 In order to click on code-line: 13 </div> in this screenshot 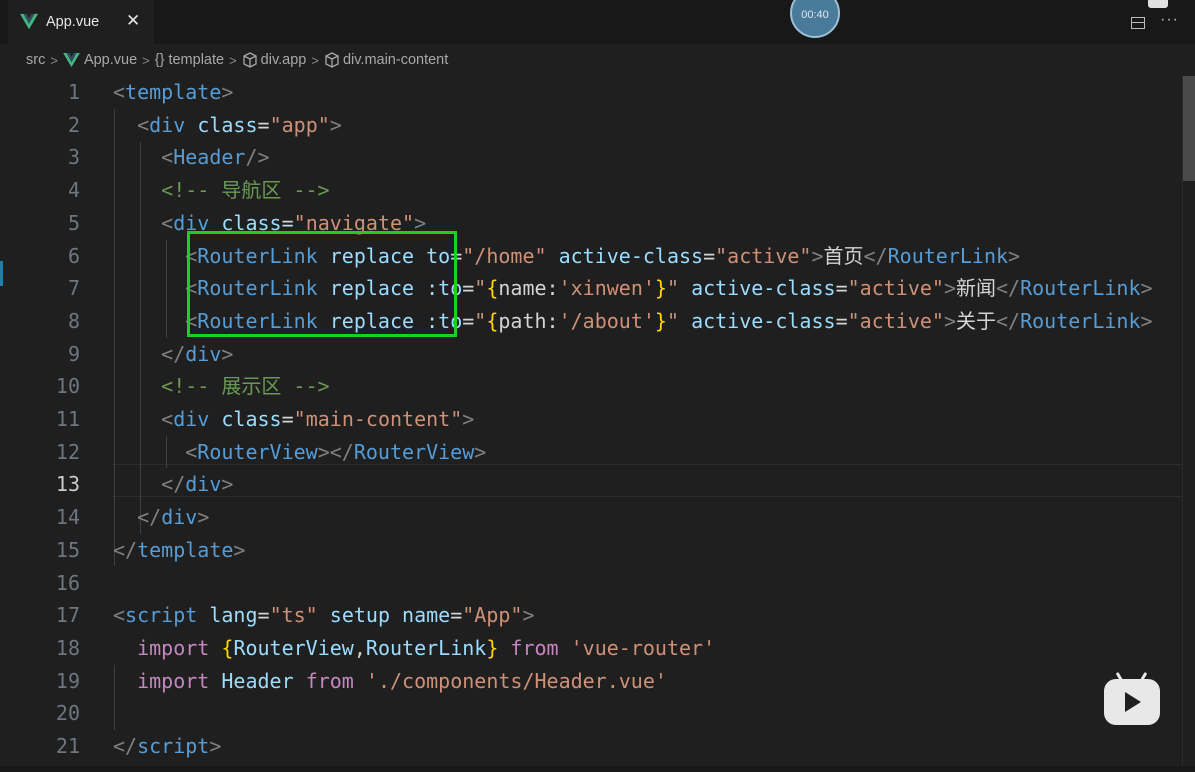, I will do `click(591, 484)`.